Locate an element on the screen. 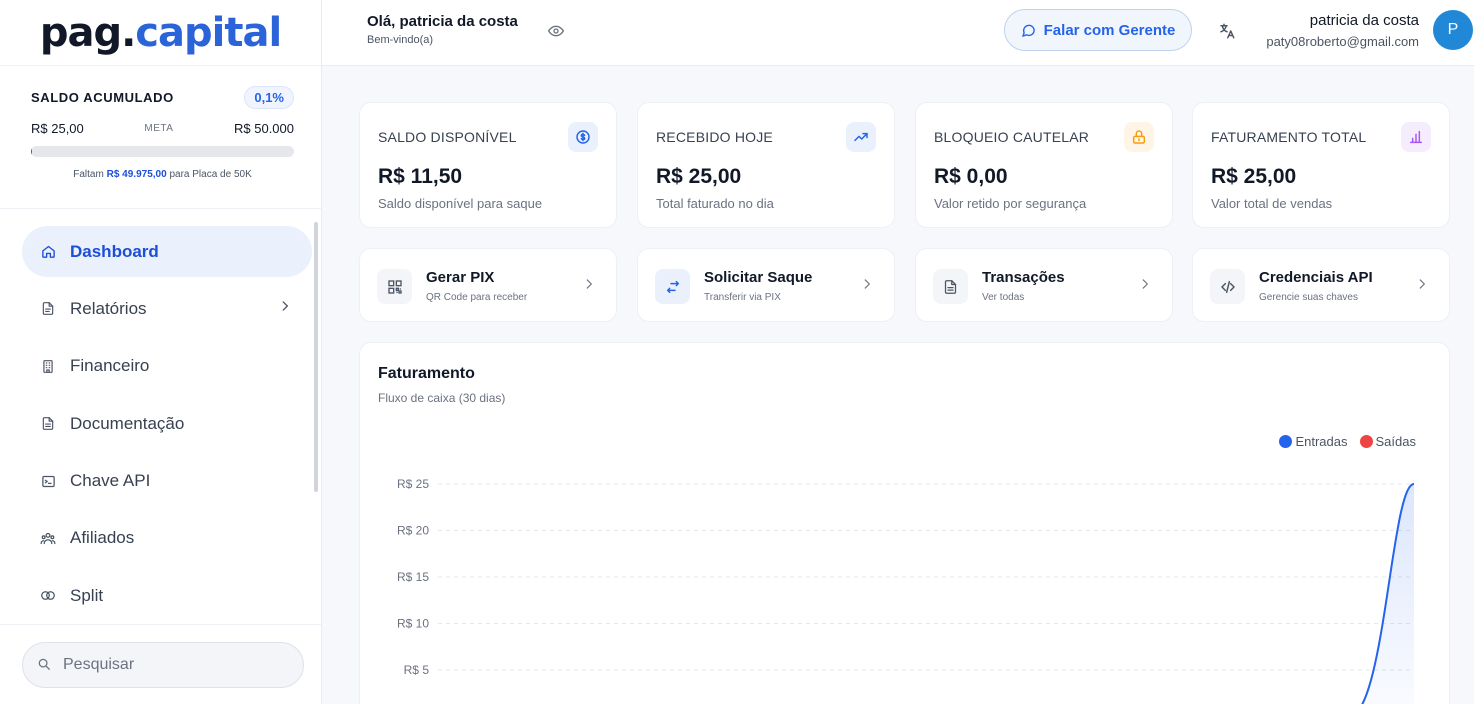 The height and width of the screenshot is (704, 1474). logo-area: pag.capital is located at coordinates (160, 33).